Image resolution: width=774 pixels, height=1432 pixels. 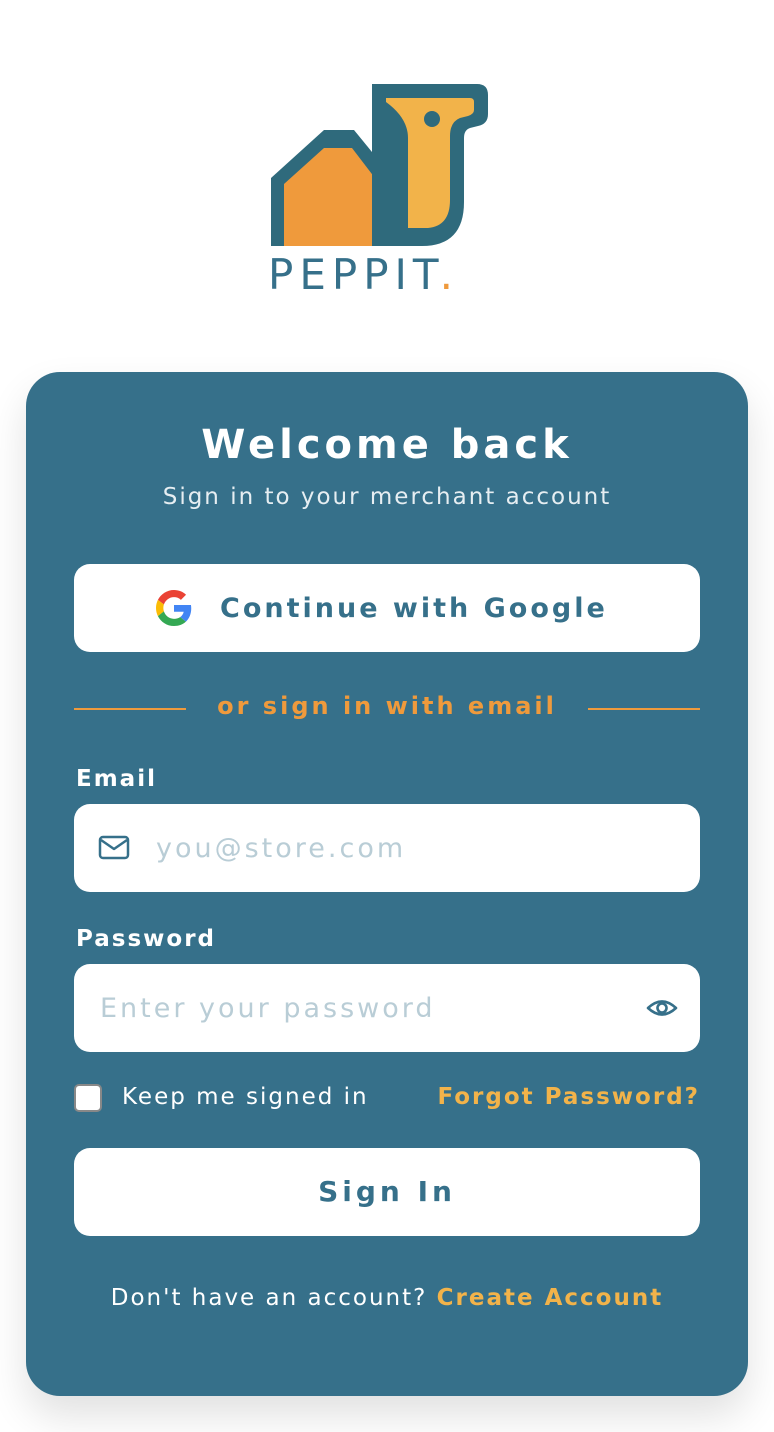 I want to click on google-signin-button: Continue with Google, so click(x=387, y=608).